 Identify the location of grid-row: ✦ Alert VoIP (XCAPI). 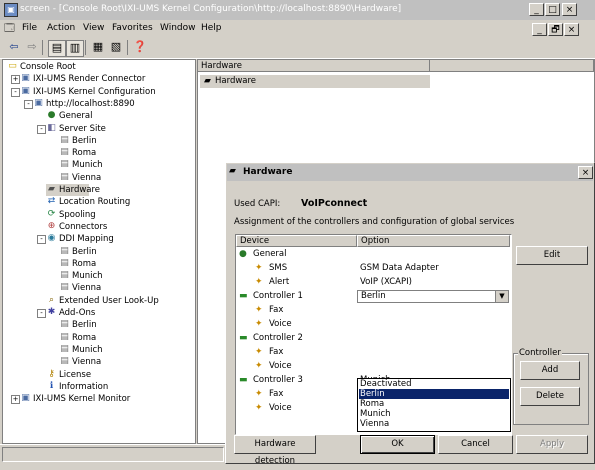
(373, 282).